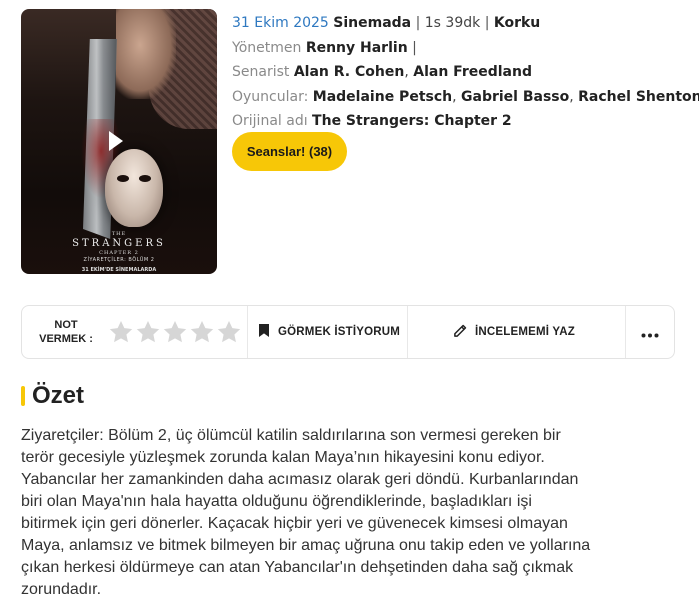 The image size is (699, 604). I want to click on showtimes-button: Seanslar! (38), so click(289, 151).